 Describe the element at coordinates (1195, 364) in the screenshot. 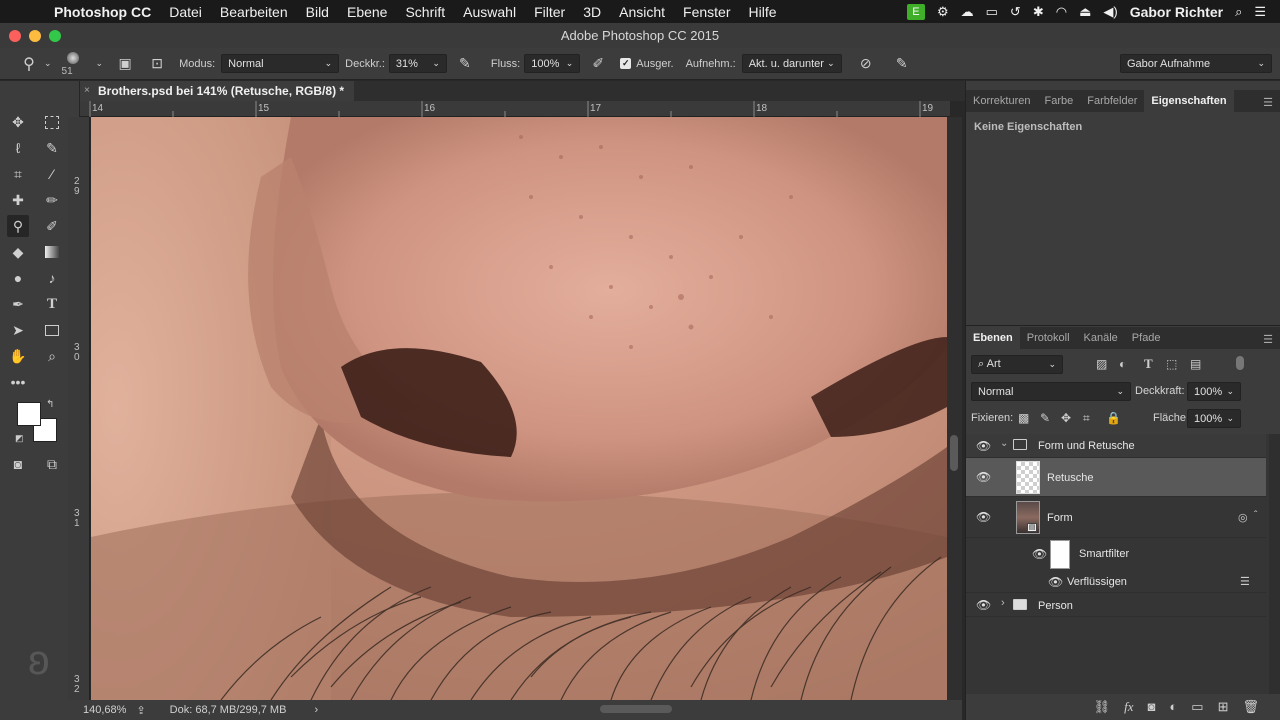

I see `filter-smart-objects-icon: ▤` at that location.